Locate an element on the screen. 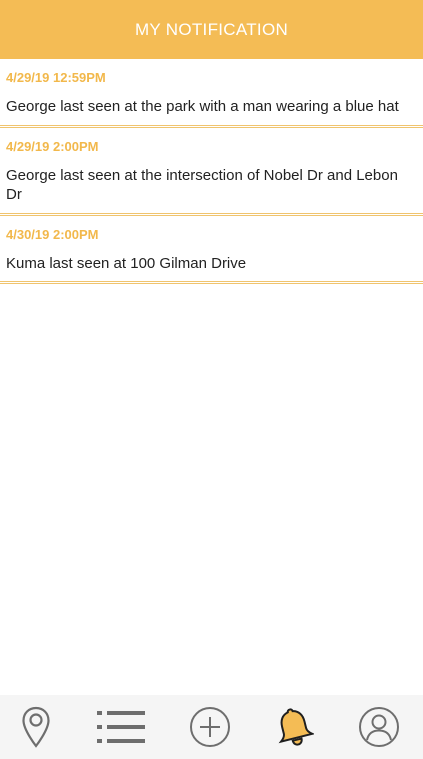 The height and width of the screenshot is (759, 423). tab-list is located at coordinates (121, 727).